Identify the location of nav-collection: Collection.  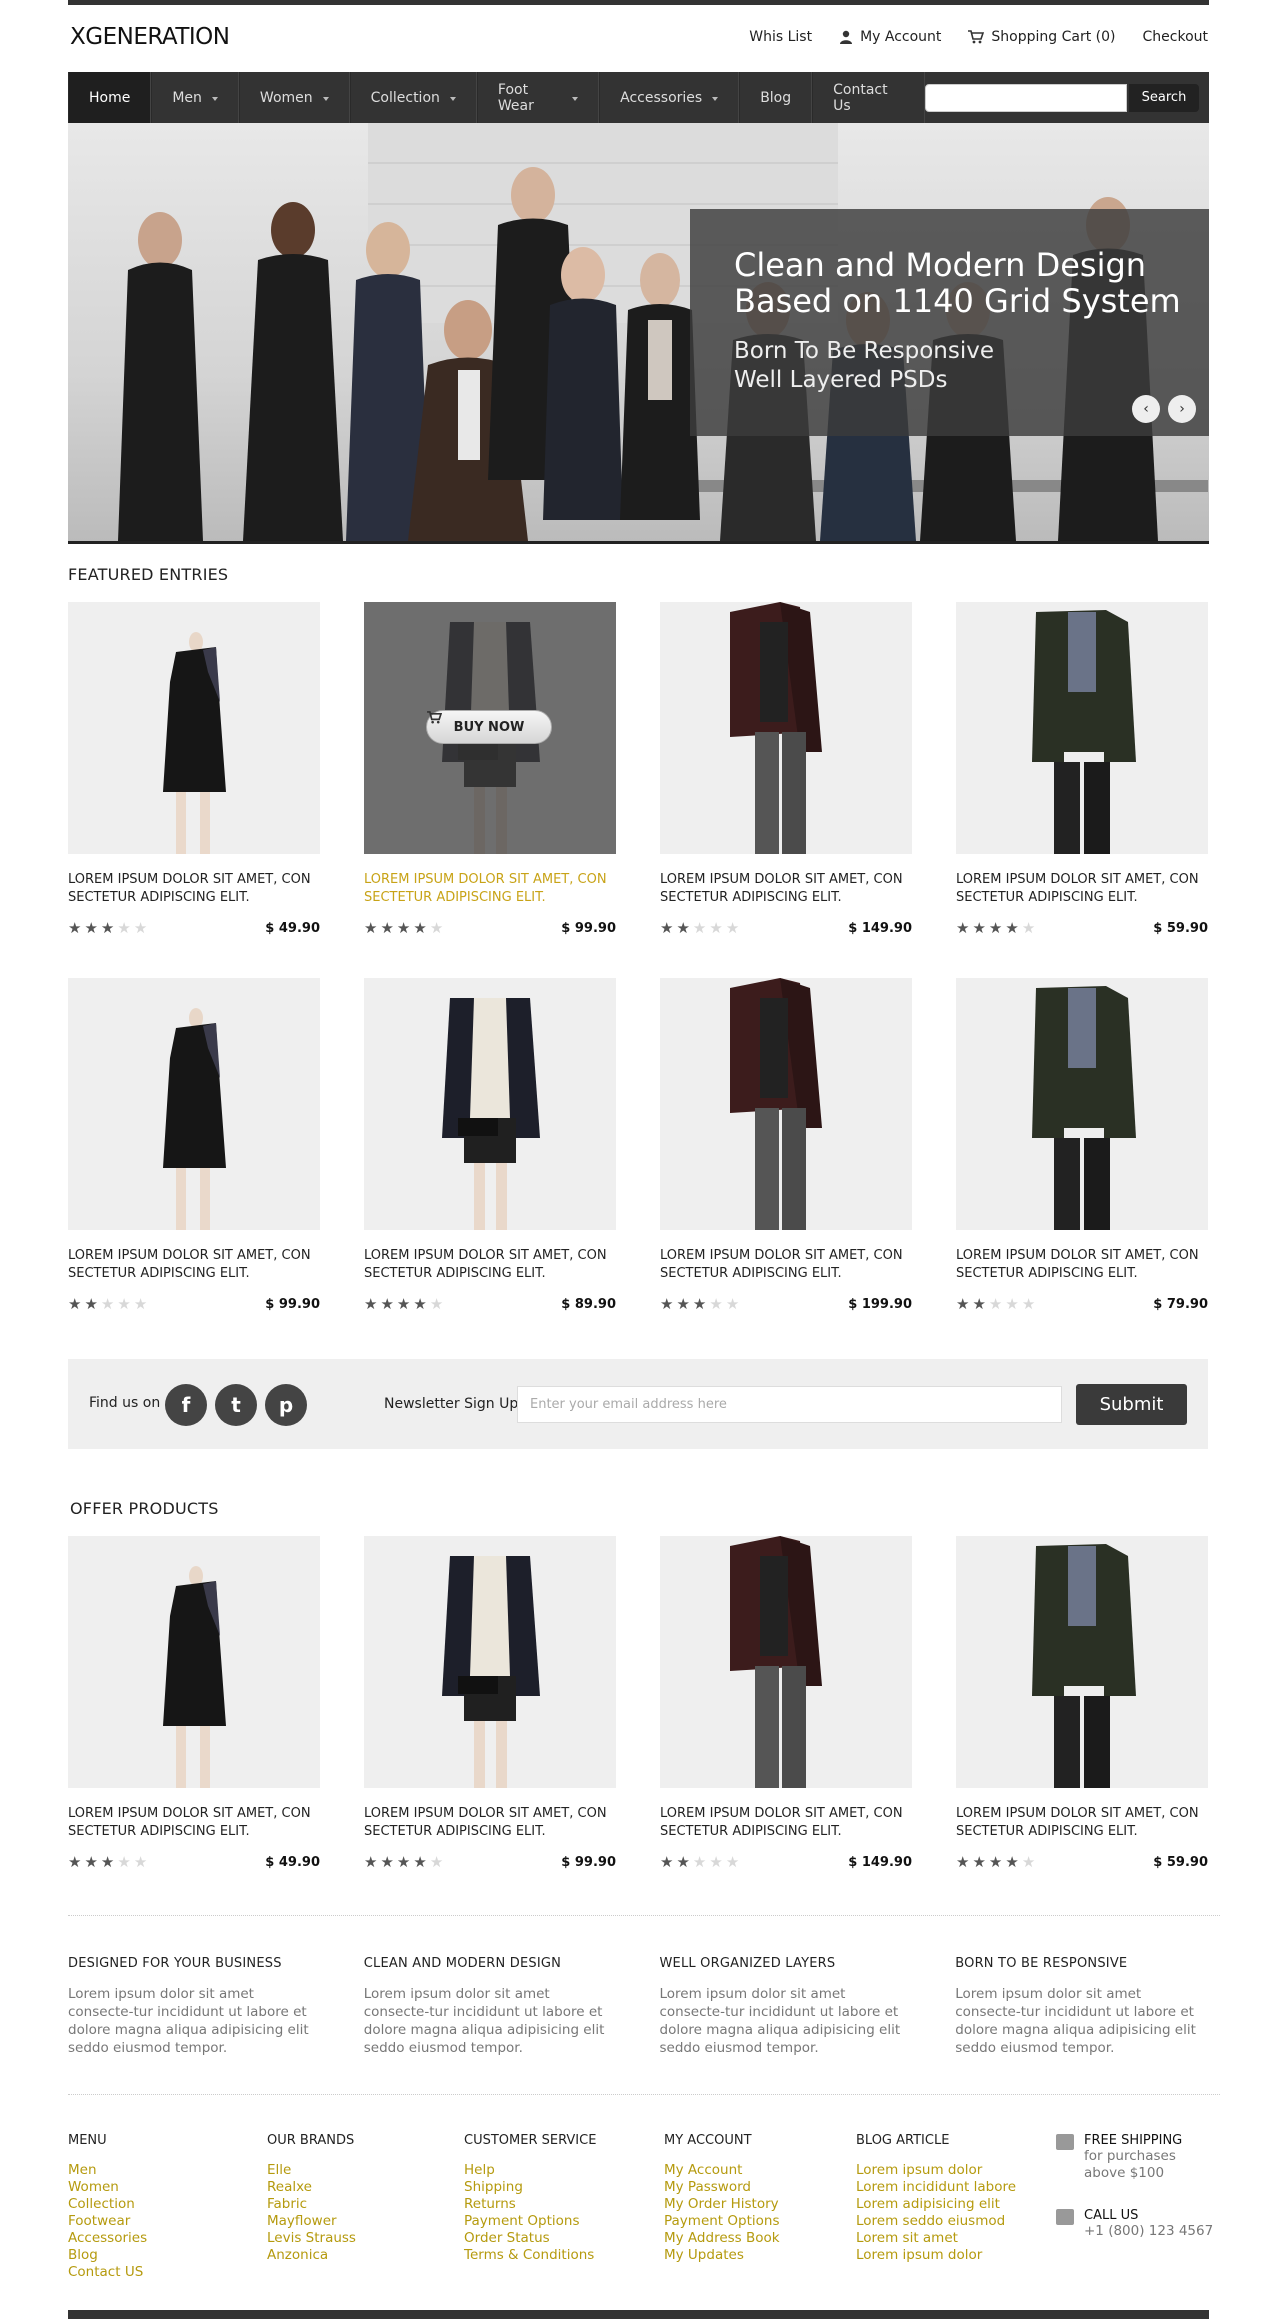
(413, 97).